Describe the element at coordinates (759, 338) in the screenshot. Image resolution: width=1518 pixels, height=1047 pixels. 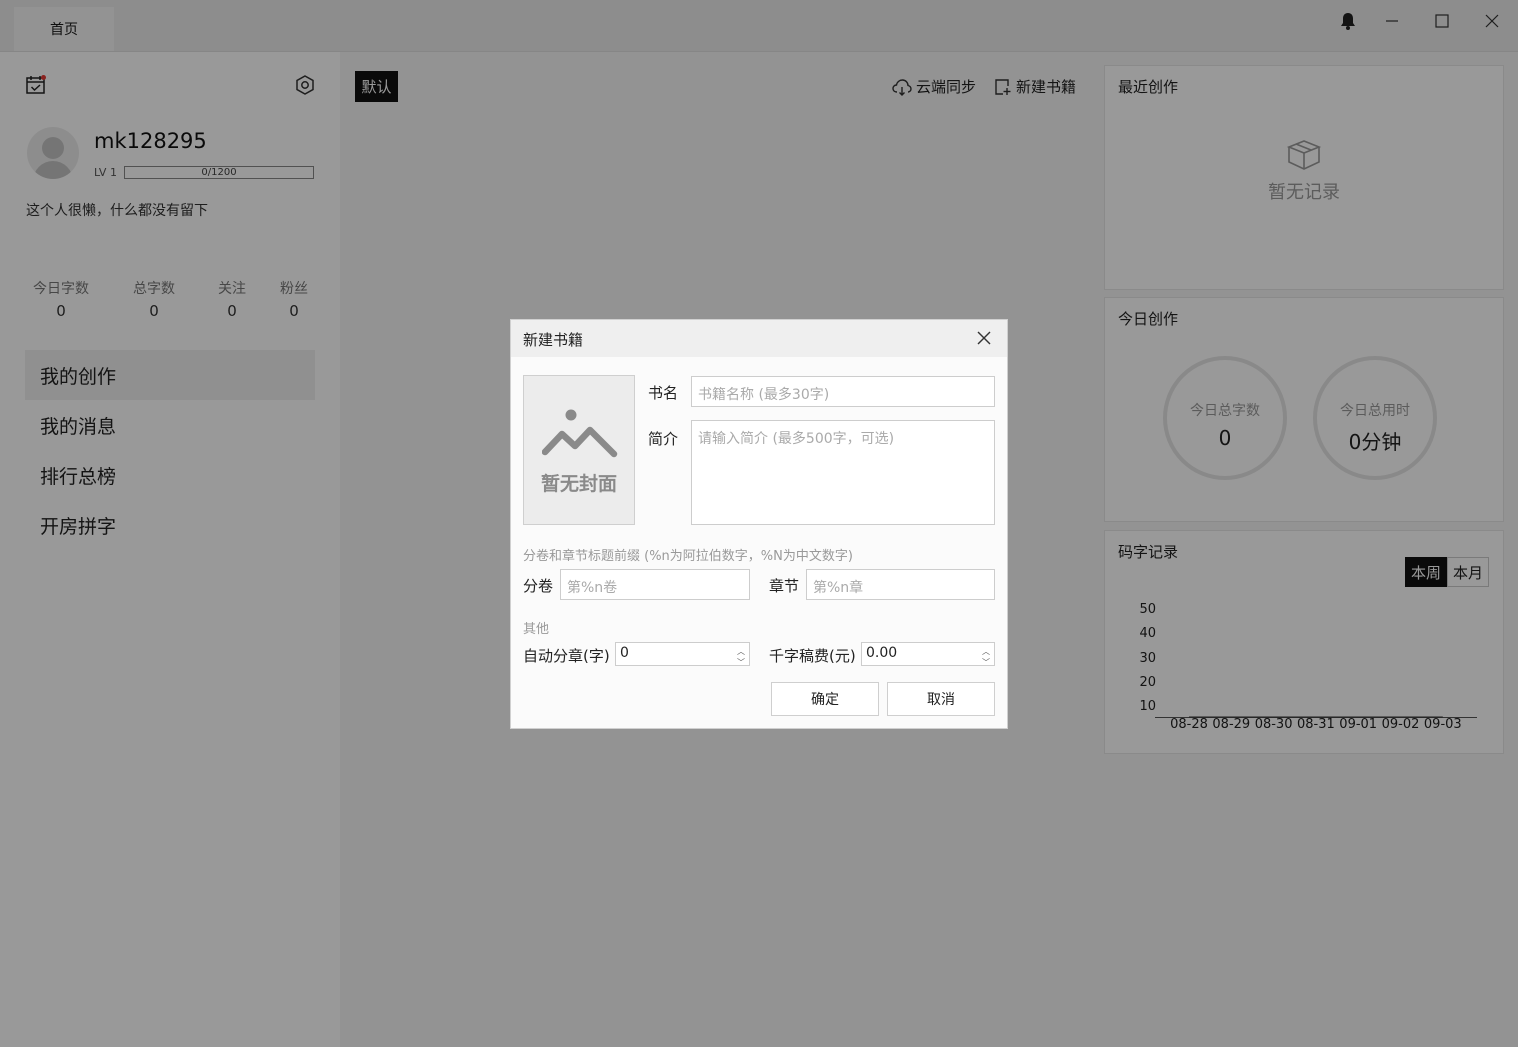
I see `dialog-header: 新建书籍` at that location.